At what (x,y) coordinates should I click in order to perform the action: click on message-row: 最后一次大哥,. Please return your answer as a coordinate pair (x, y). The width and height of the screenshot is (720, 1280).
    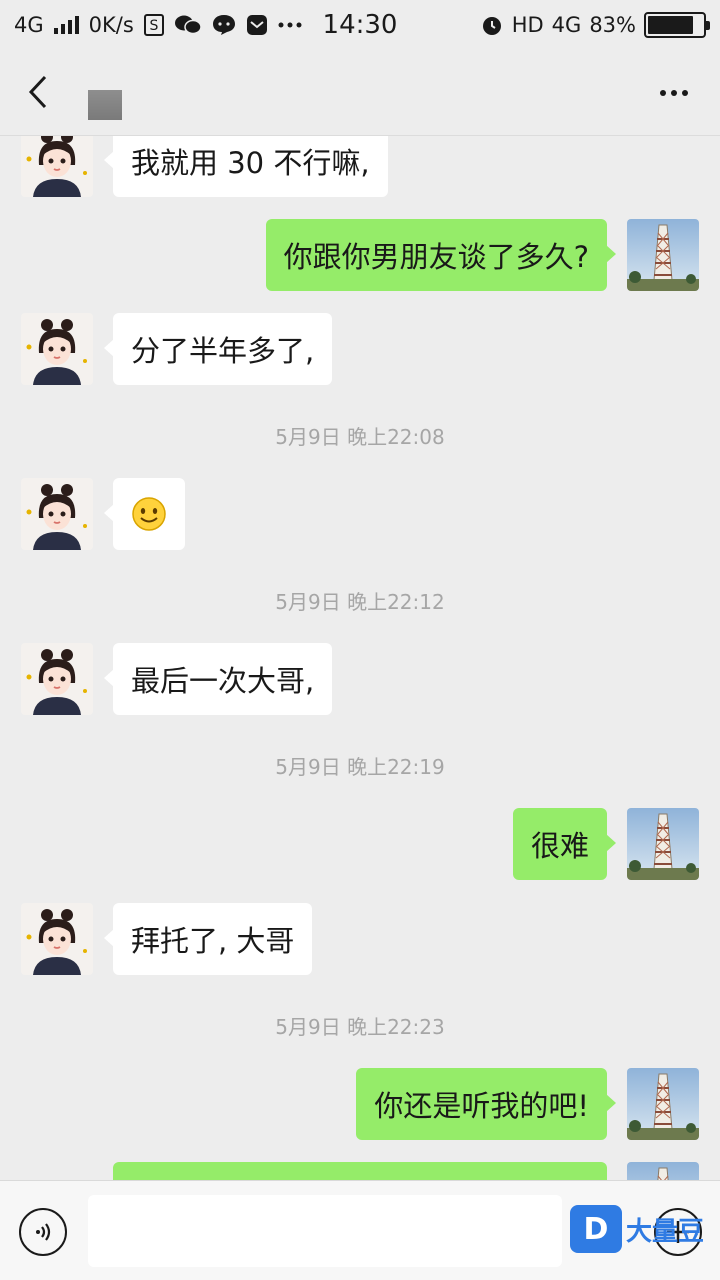
    Looking at the image, I should click on (360, 679).